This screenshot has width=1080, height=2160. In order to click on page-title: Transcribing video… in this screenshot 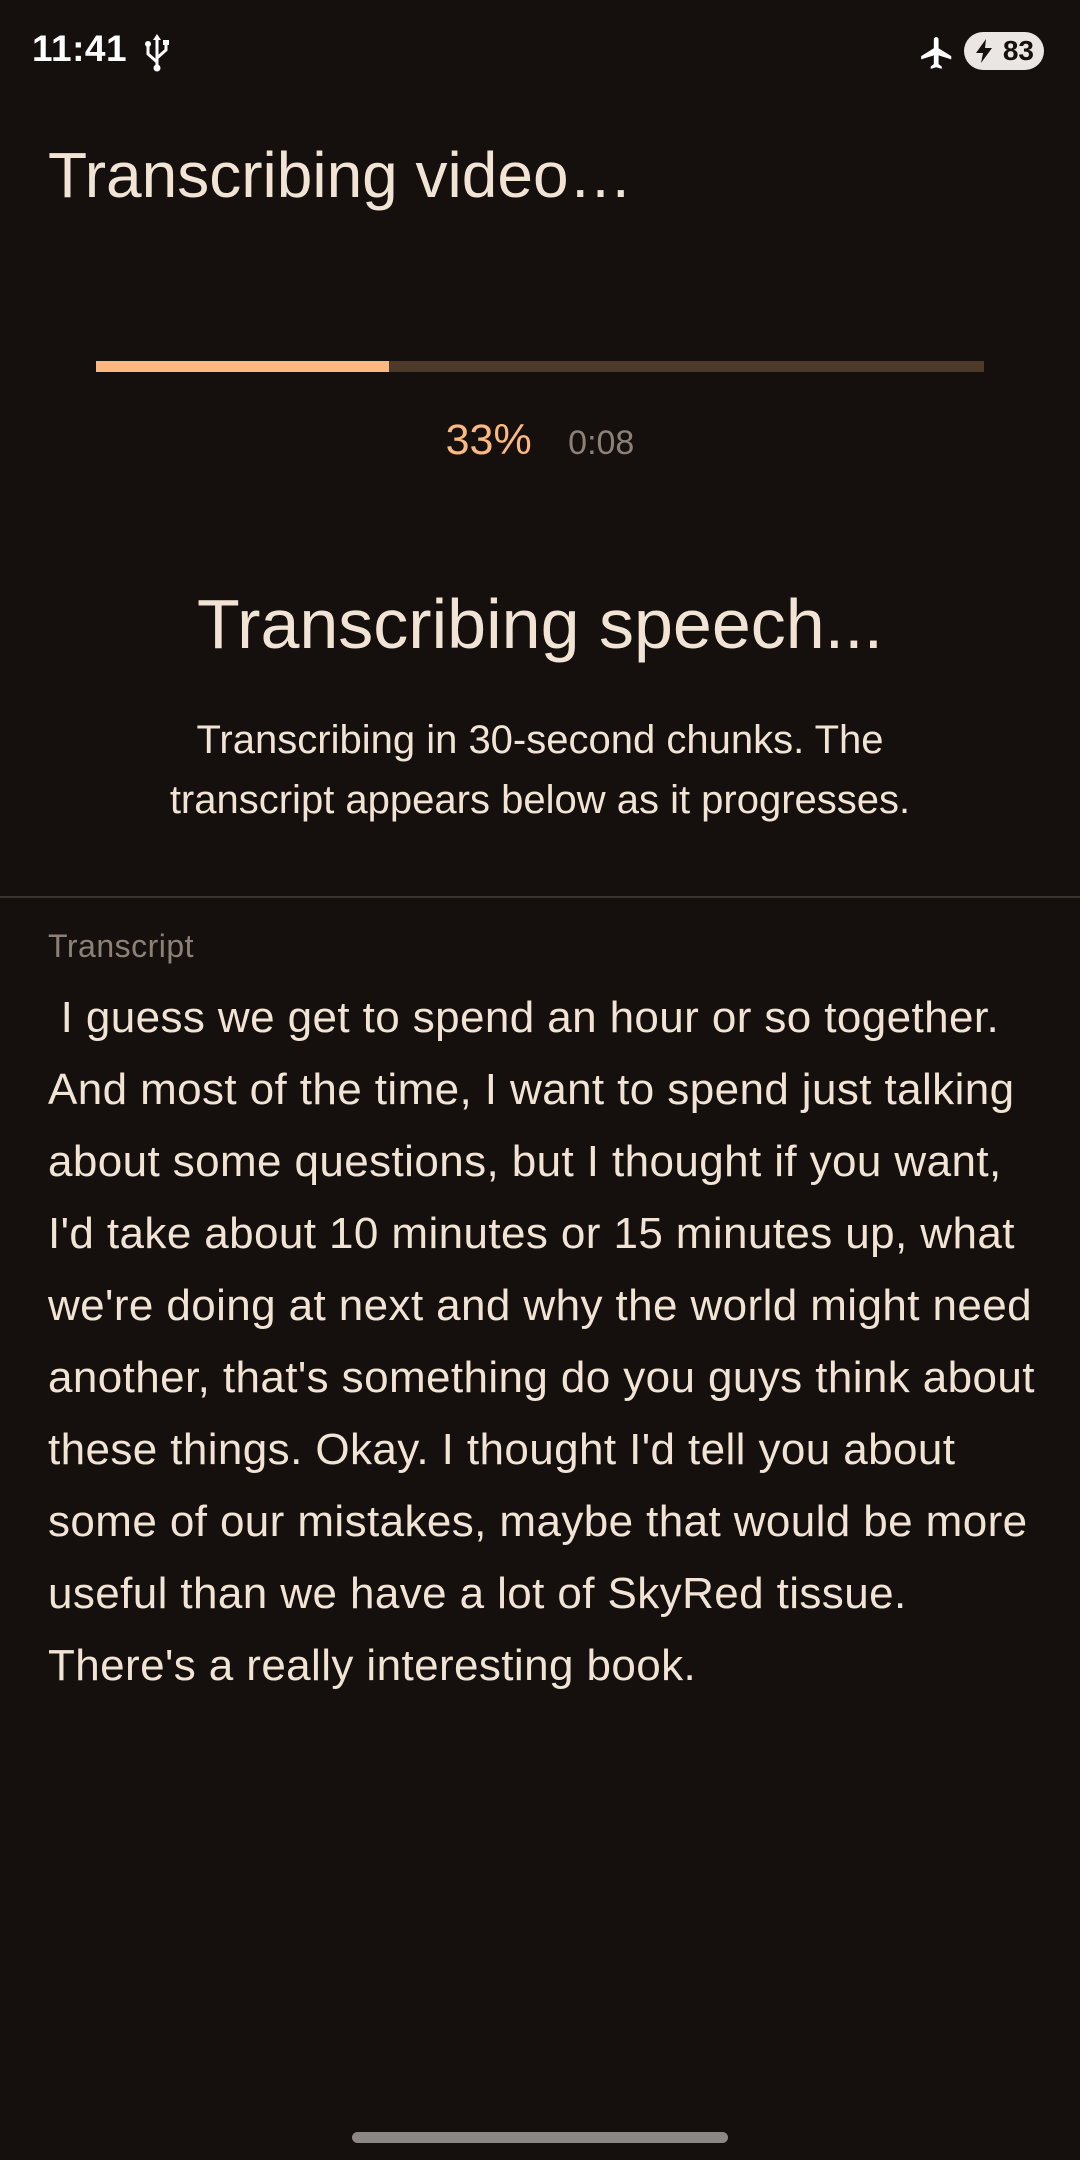, I will do `click(340, 175)`.